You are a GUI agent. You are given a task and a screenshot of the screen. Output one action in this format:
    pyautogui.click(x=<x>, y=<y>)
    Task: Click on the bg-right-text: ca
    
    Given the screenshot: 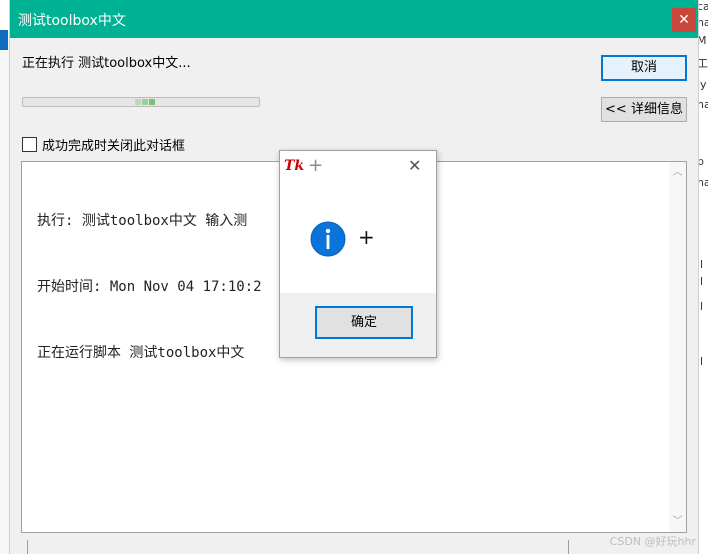 What is the action you would take?
    pyautogui.click(x=702, y=6)
    